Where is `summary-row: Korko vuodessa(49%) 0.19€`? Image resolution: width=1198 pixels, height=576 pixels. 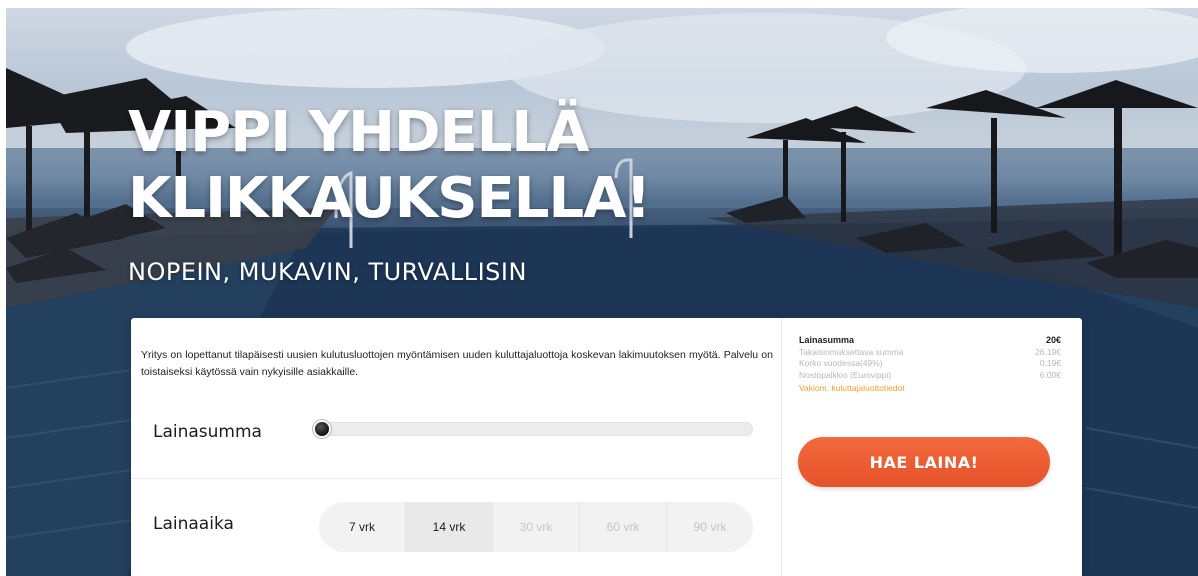 summary-row: Korko vuodessa(49%) 0.19€ is located at coordinates (930, 364).